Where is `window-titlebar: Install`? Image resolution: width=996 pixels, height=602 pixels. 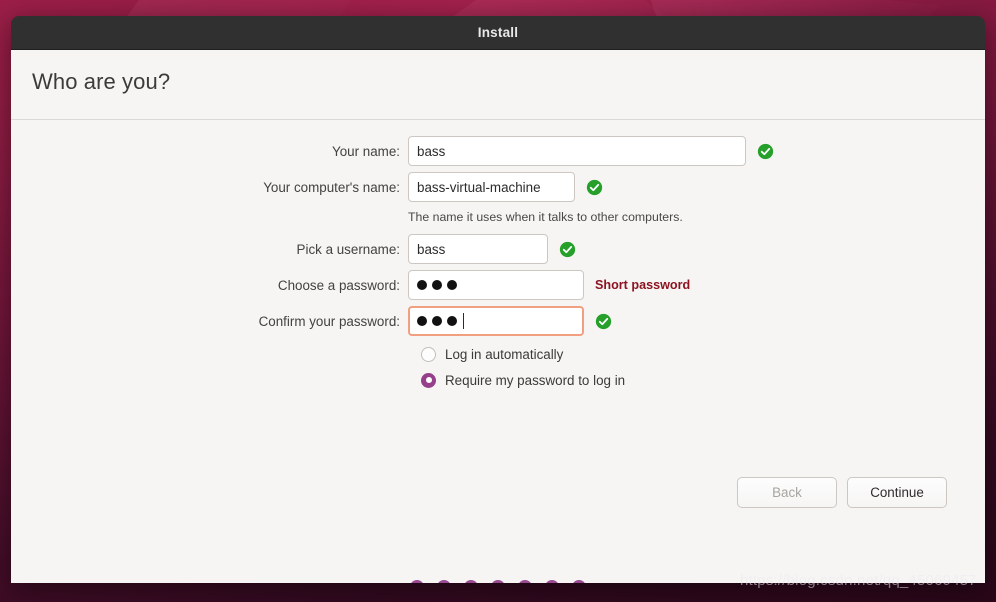 window-titlebar: Install is located at coordinates (498, 33).